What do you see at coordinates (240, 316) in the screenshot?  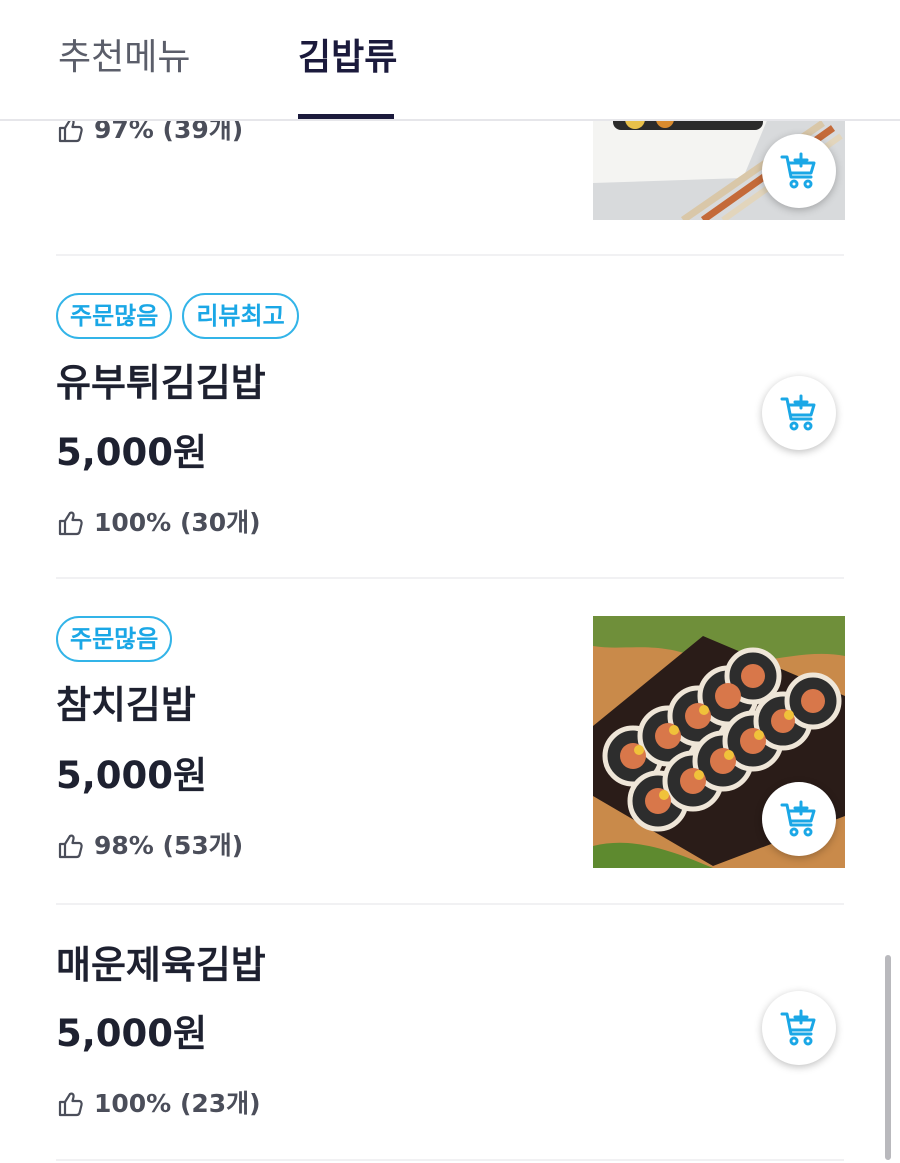 I see `badge-best-review: 리뷰최고` at bounding box center [240, 316].